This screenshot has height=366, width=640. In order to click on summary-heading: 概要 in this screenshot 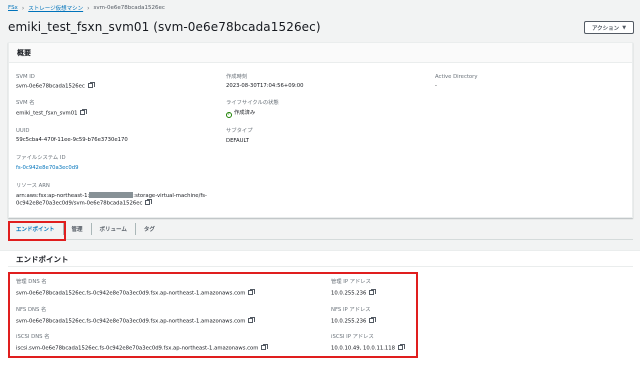, I will do `click(320, 53)`.